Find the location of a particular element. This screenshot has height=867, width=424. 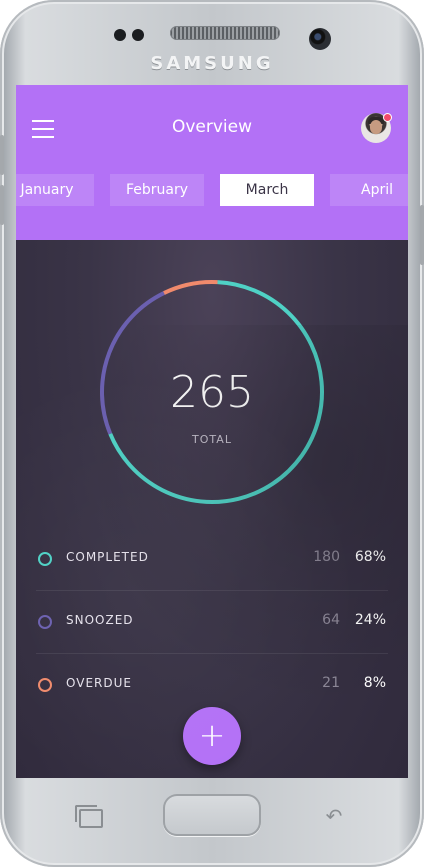

stat-count: 180 is located at coordinates (326, 557).